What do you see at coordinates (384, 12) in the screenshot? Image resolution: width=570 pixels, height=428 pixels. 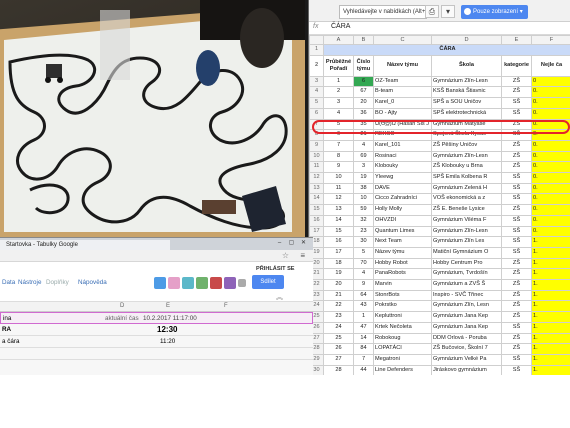 I see `menu-search-select: Vyhledávejte v nabídkách (Alt+/)` at bounding box center [384, 12].